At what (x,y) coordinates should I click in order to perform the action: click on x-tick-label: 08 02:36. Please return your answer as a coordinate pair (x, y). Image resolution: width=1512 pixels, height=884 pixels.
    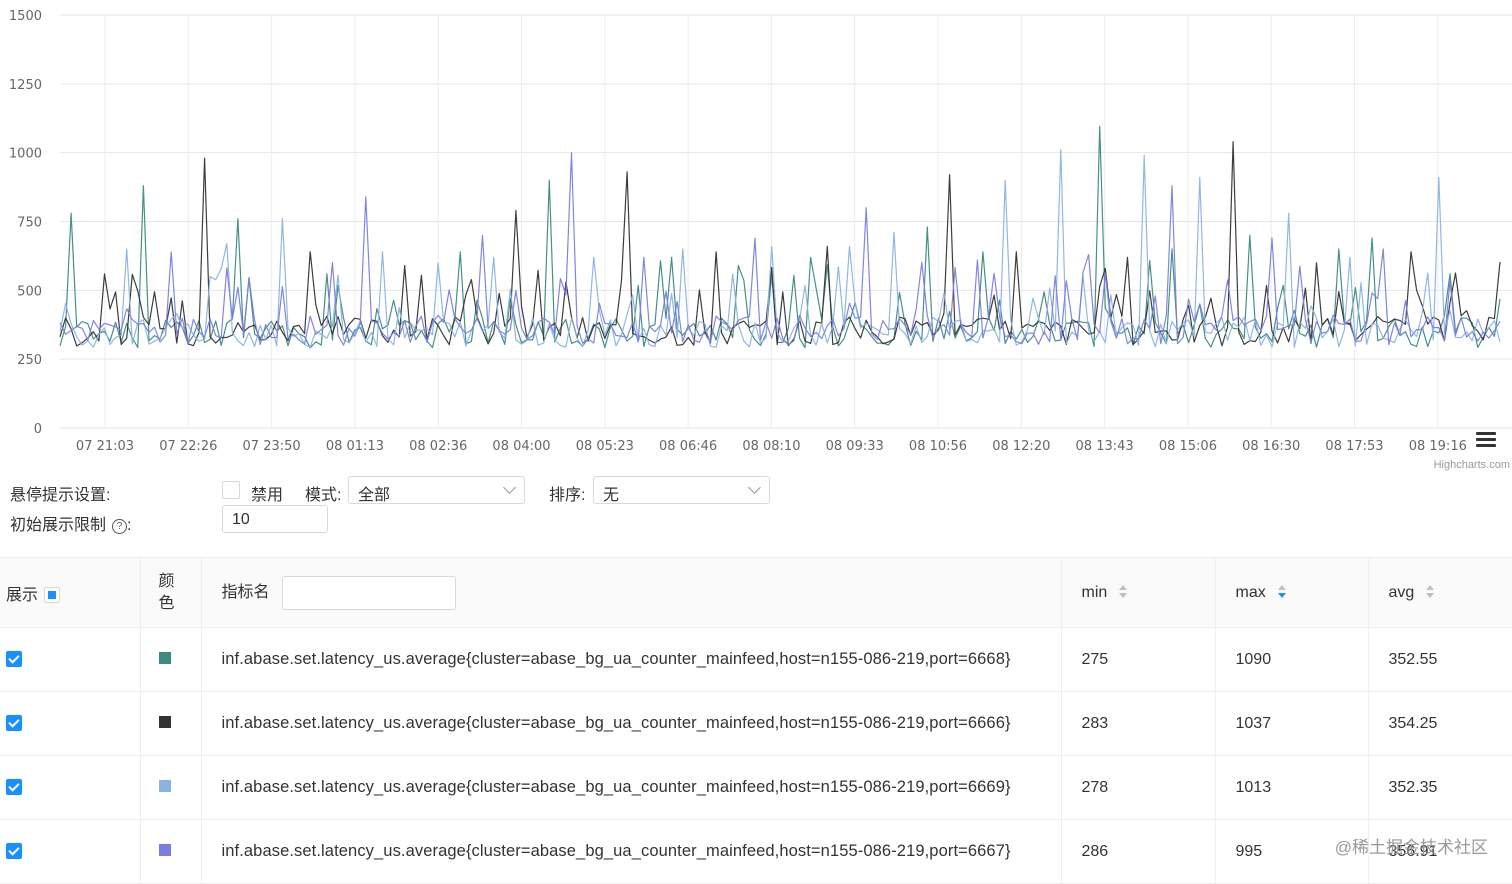
    Looking at the image, I should click on (438, 446).